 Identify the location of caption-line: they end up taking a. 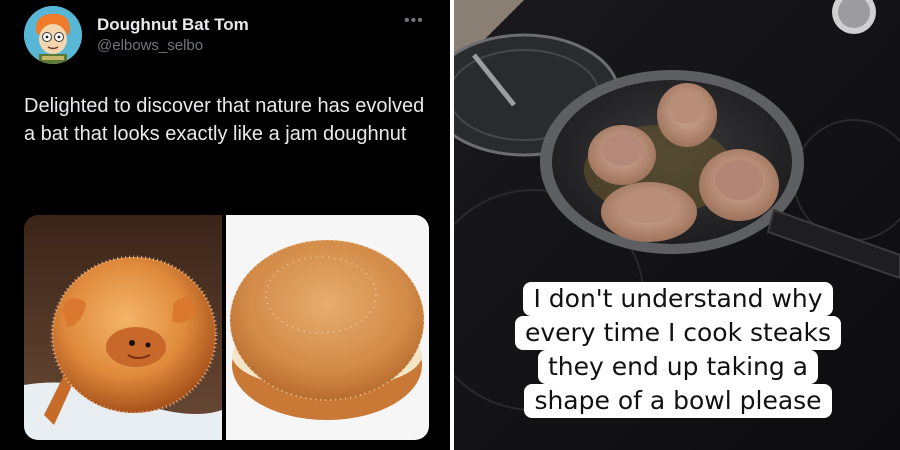
(678, 367).